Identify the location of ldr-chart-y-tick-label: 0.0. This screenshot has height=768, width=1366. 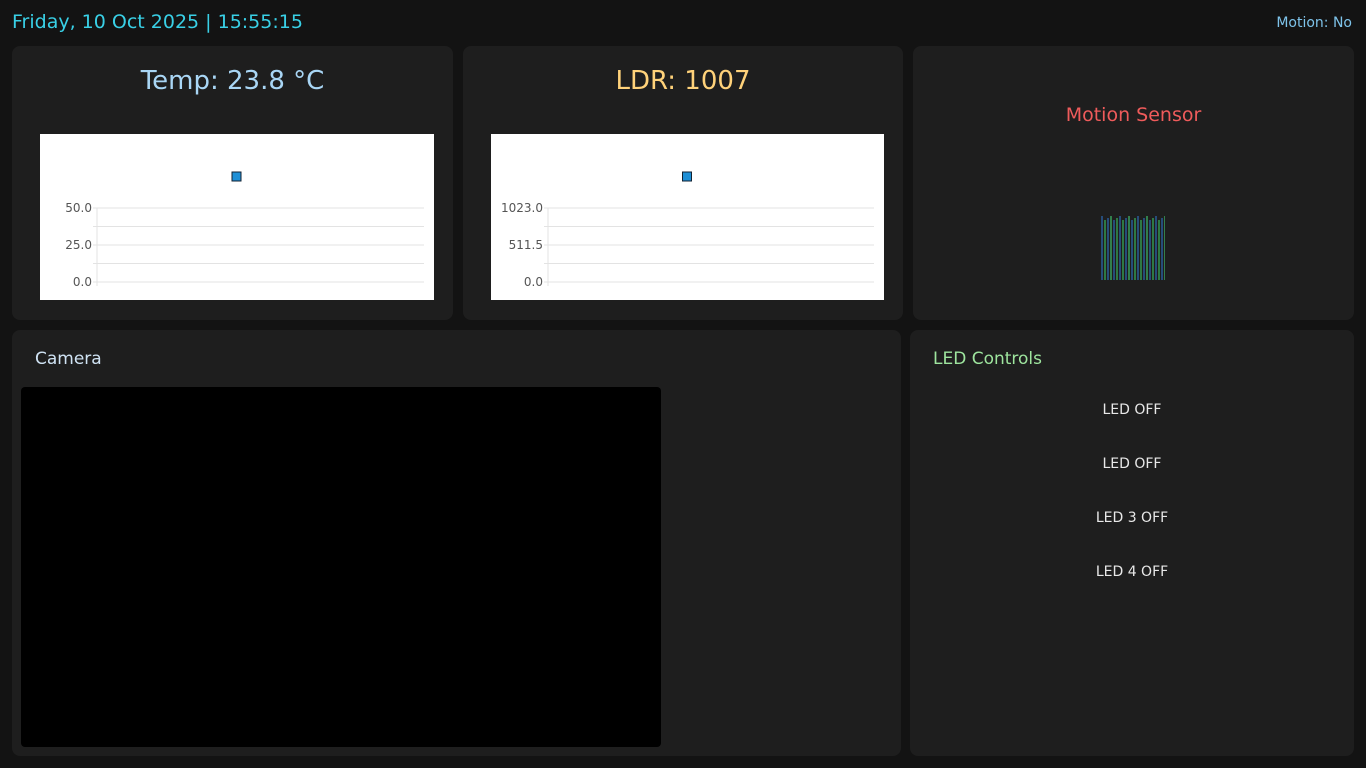
(533, 282).